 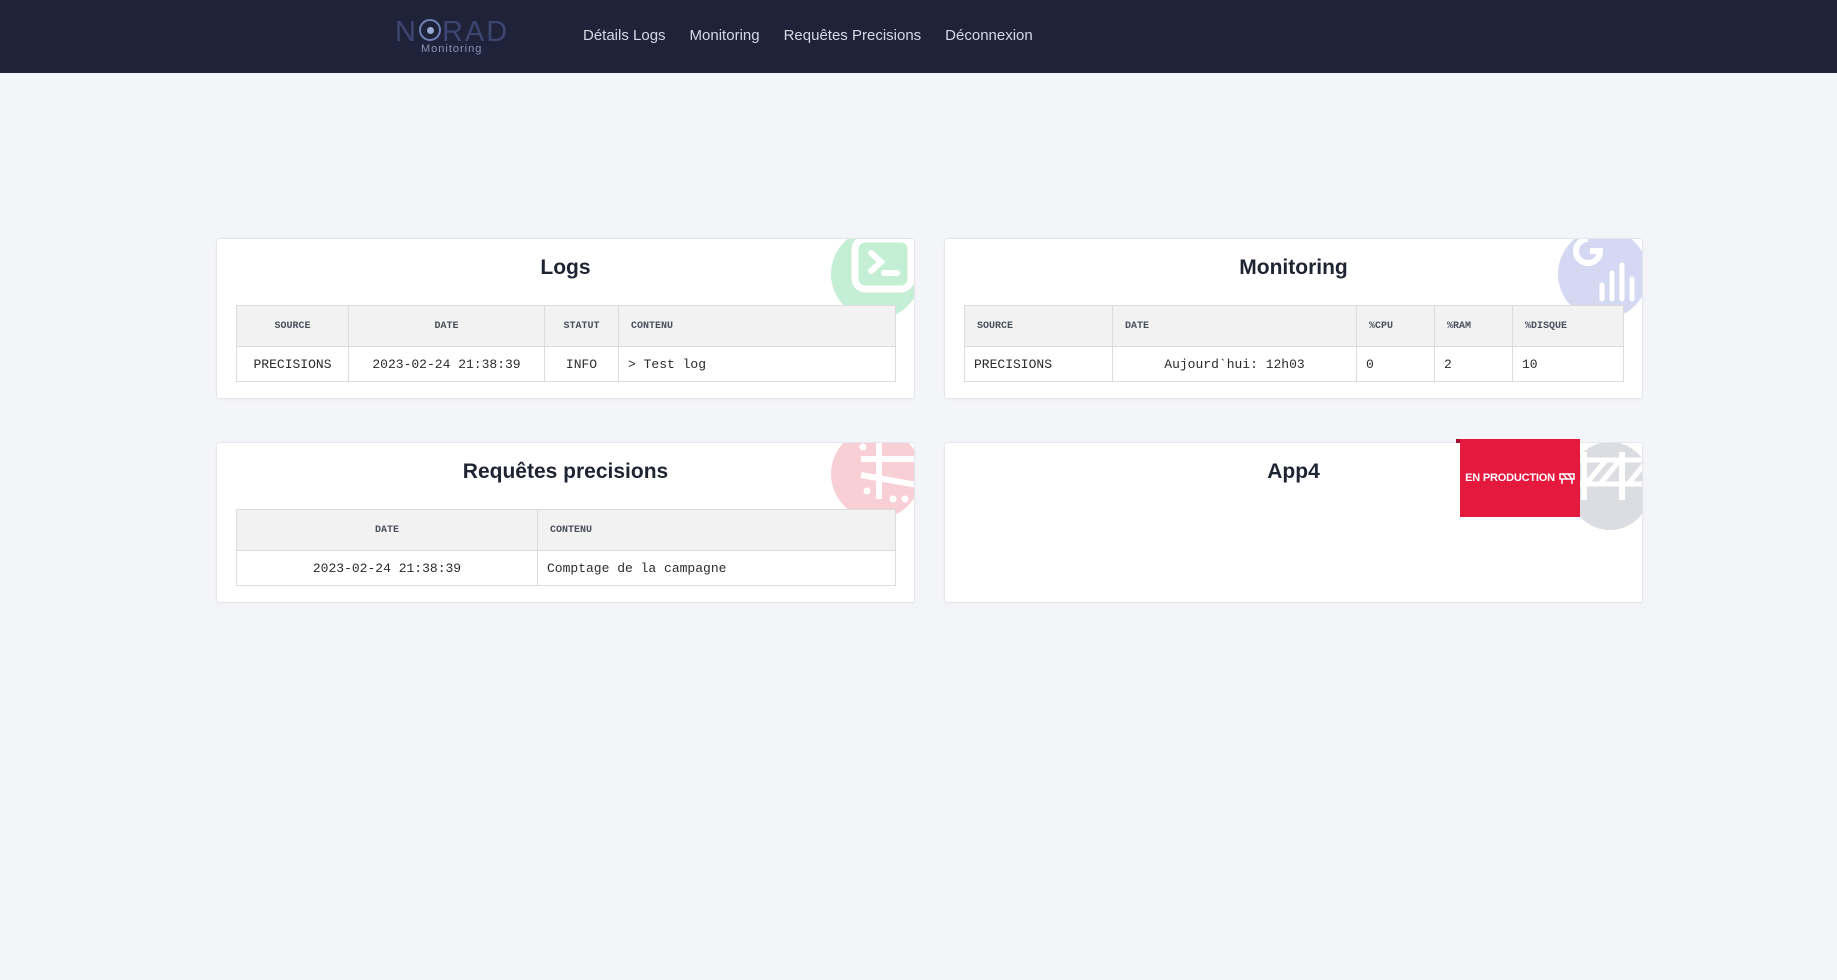 I want to click on cell-contenu: Comptage de la campagne, so click(x=716, y=568).